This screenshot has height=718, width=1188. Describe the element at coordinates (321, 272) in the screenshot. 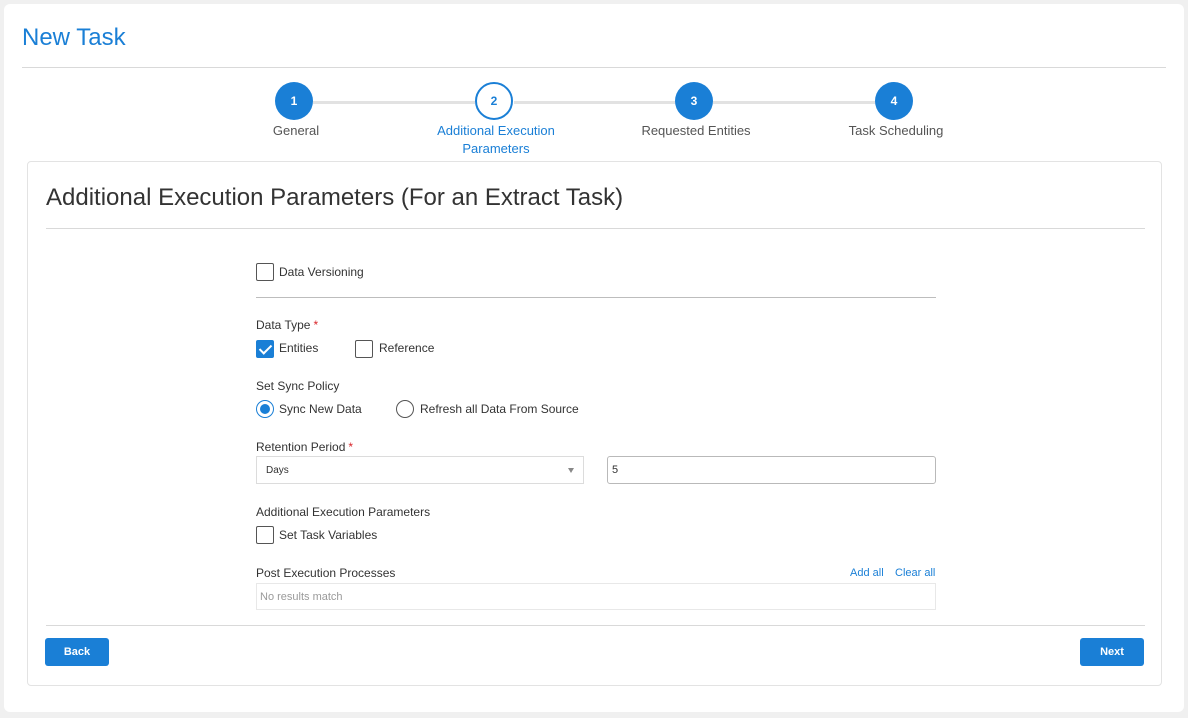

I see `data-versioning-label: Data Versioning` at that location.